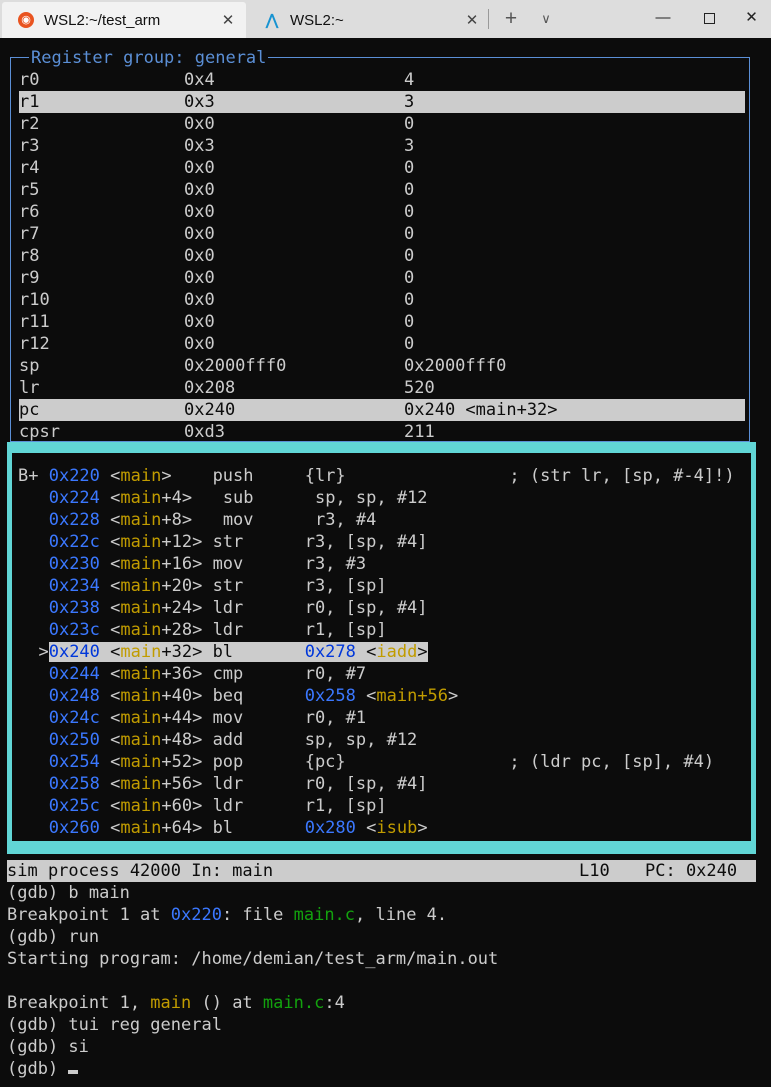  What do you see at coordinates (369, 20) in the screenshot?
I see `tab-wsl2-home: ⋀ WSL2:~ ✕` at bounding box center [369, 20].